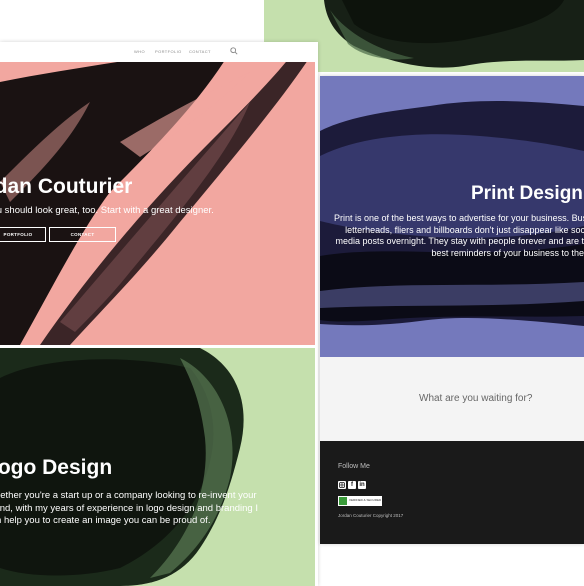  Describe the element at coordinates (56, 467) in the screenshot. I see `logo-design-title: Logo Design` at that location.